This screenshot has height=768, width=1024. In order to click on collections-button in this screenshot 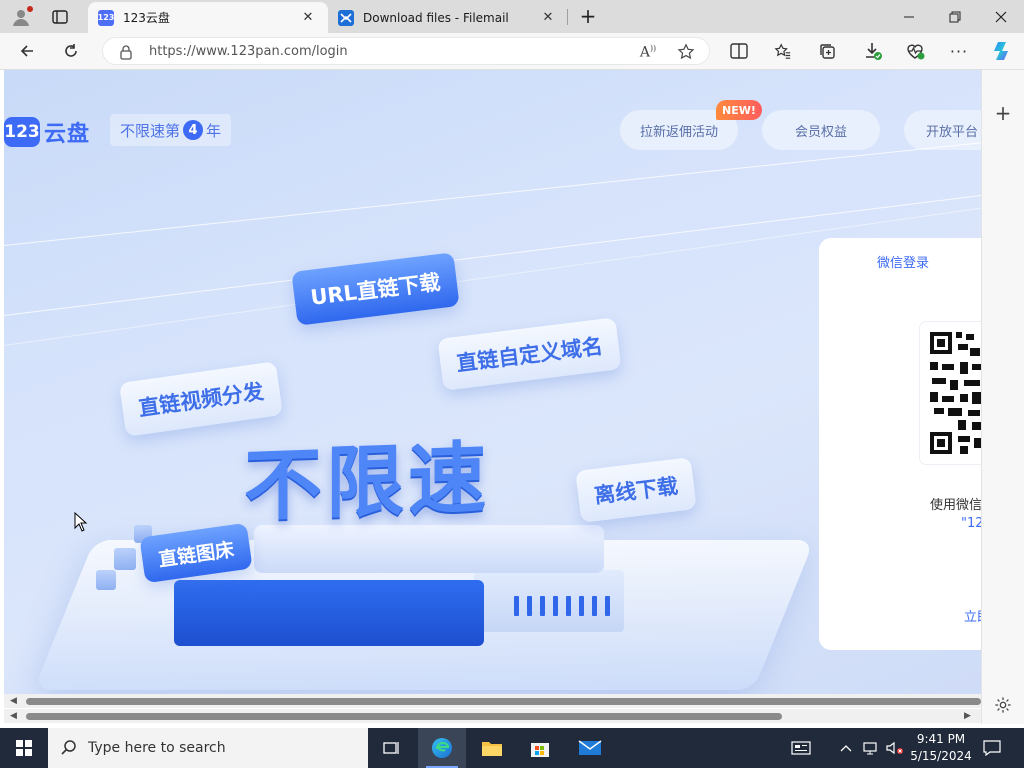, I will do `click(827, 51)`.